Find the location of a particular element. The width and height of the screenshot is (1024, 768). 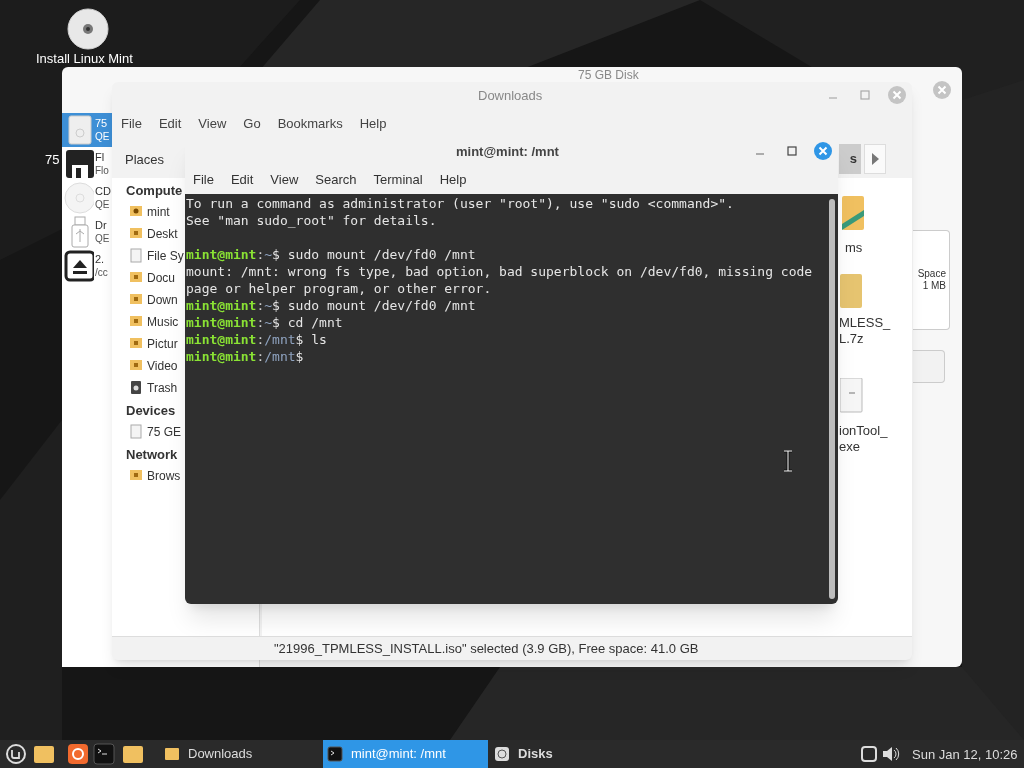

device-detail: Flo is located at coordinates (102, 170).